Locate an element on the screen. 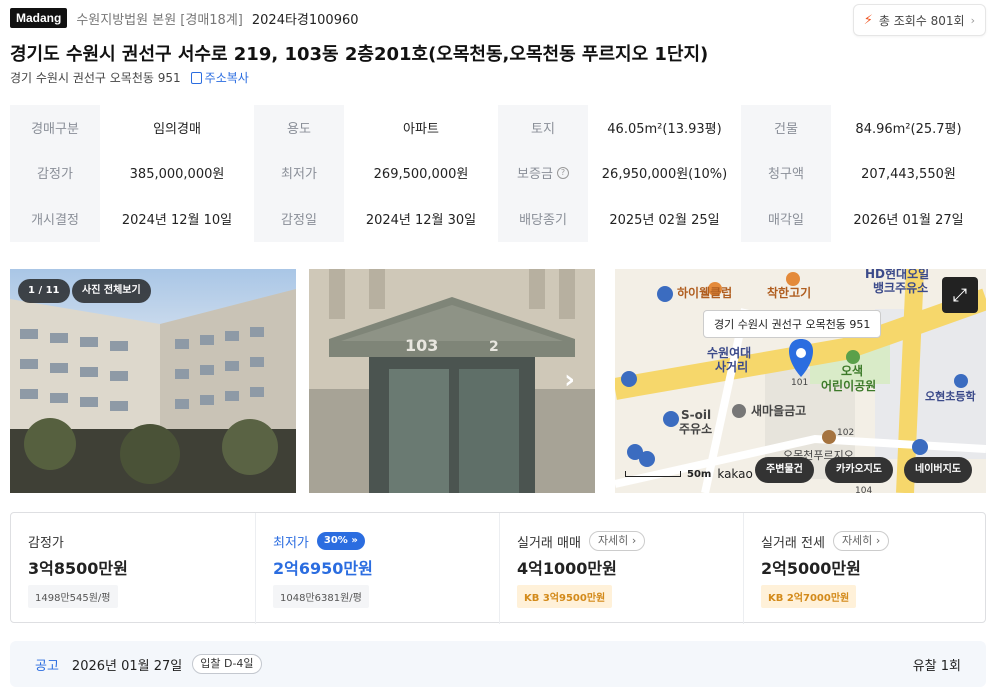 The image size is (1000, 697). view-count-button: ⚡ 총 조회수 801회 › is located at coordinates (919, 20).